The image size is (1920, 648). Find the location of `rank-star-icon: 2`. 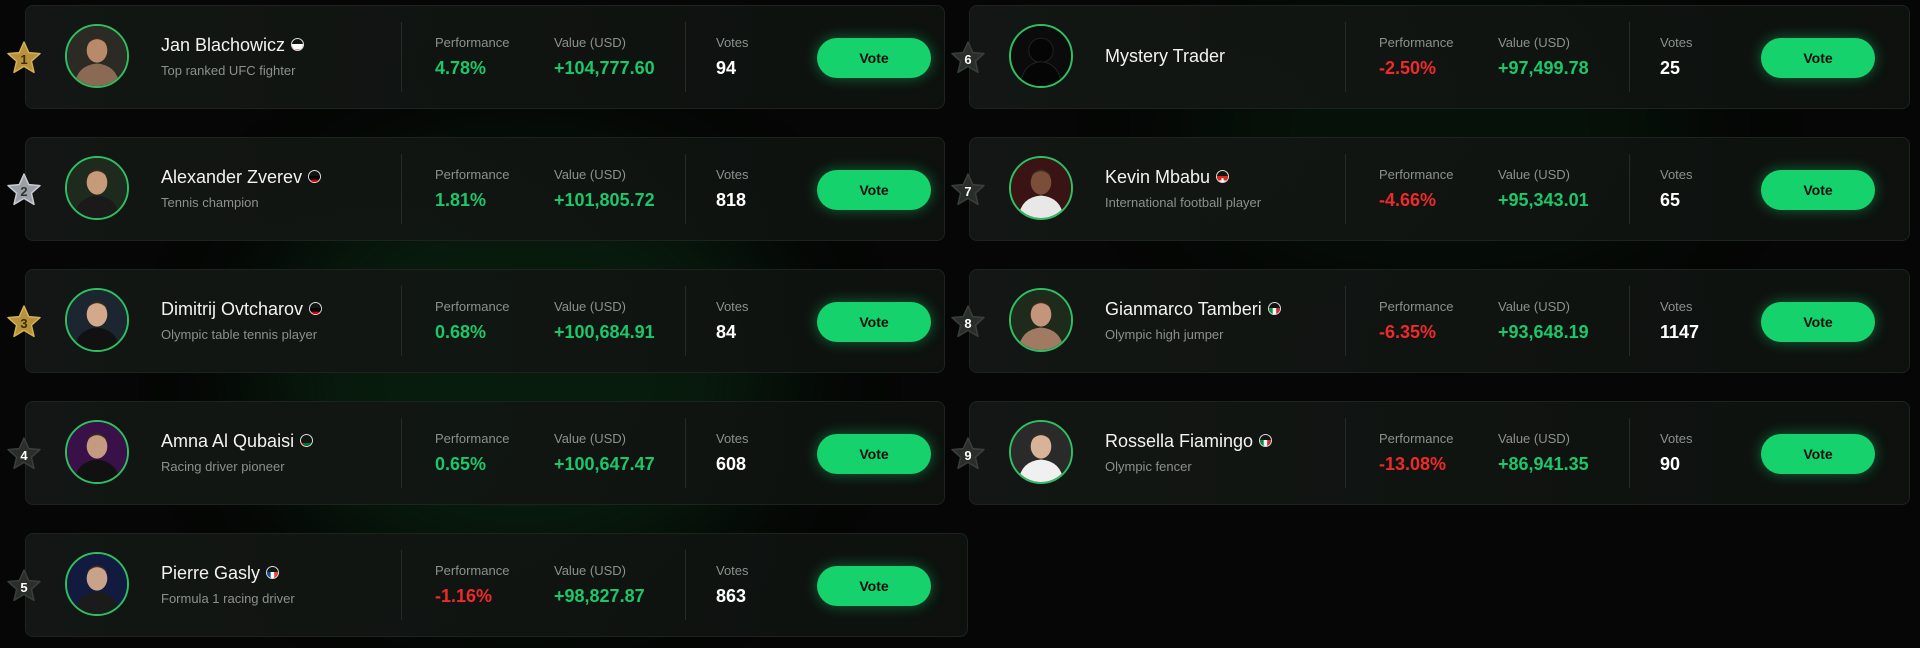

rank-star-icon: 2 is located at coordinates (24, 190).